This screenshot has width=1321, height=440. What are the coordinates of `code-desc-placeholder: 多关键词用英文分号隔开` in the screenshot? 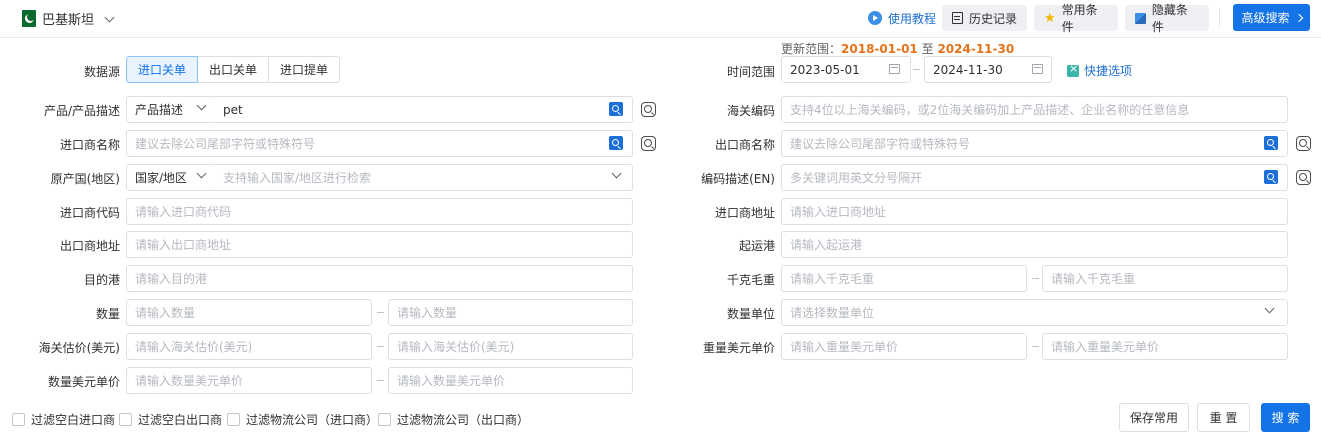 It's located at (856, 178).